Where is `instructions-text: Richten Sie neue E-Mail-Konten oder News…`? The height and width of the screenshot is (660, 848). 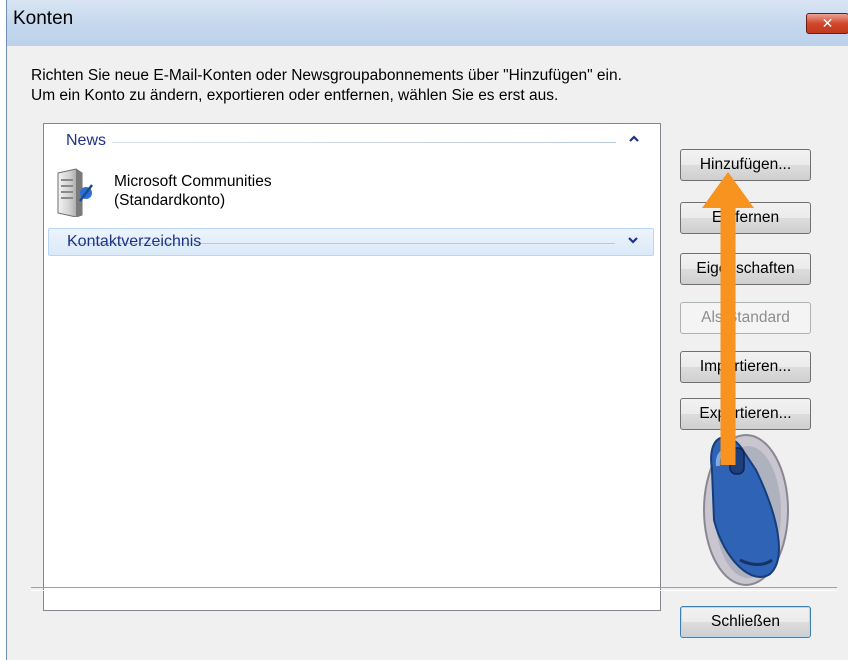
instructions-text: Richten Sie neue E-Mail-Konten oder News… is located at coordinates (326, 86).